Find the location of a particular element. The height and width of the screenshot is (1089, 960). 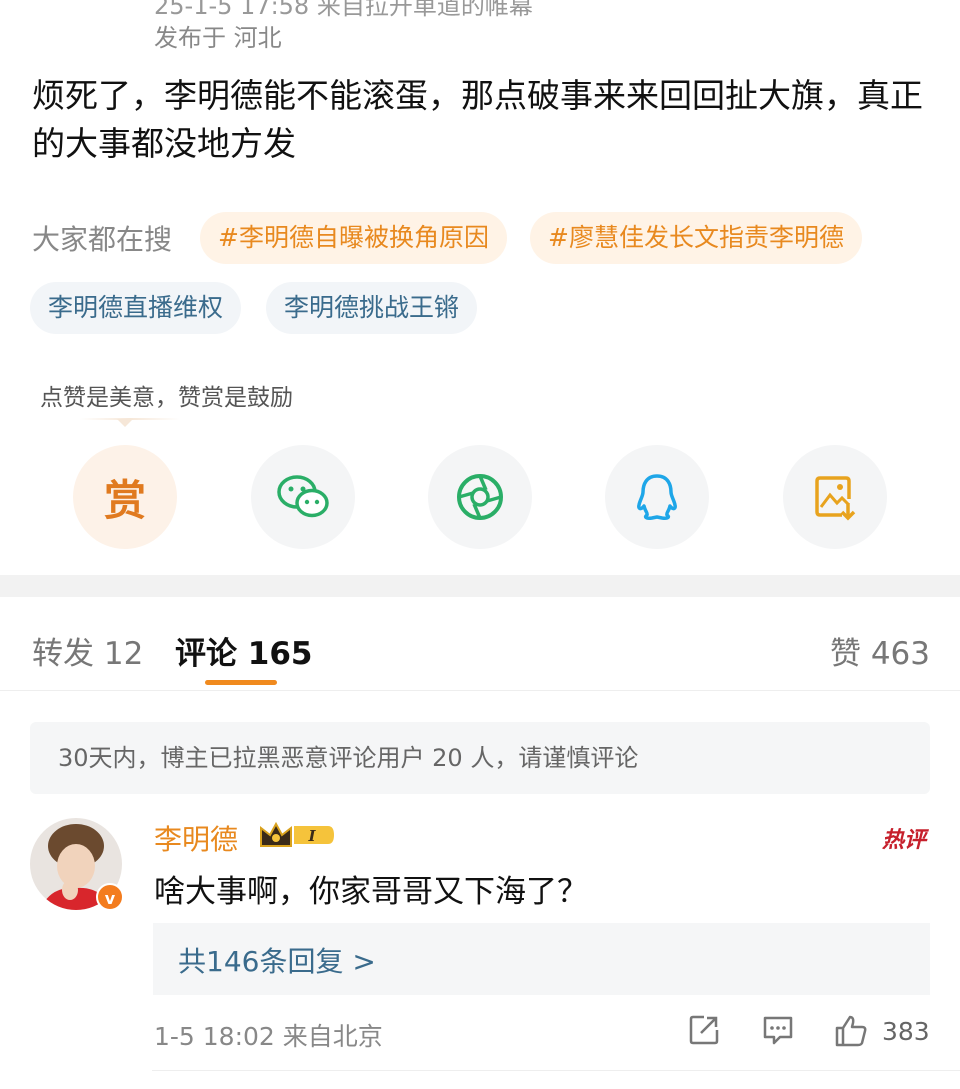

search-tag: 李明德挑战王锵 is located at coordinates (372, 308).